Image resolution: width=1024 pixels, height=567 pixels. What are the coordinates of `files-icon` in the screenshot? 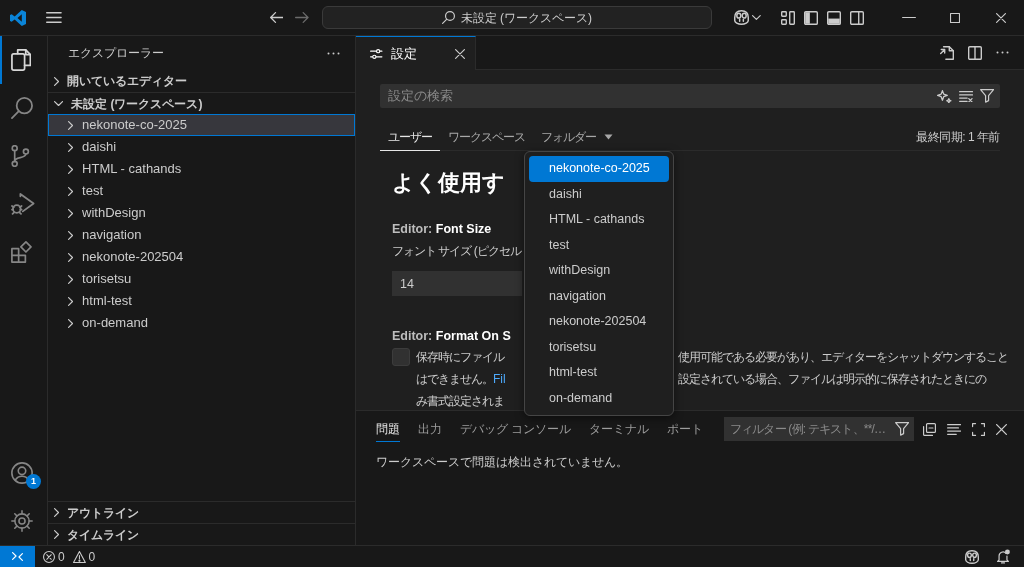 It's located at (21, 60).